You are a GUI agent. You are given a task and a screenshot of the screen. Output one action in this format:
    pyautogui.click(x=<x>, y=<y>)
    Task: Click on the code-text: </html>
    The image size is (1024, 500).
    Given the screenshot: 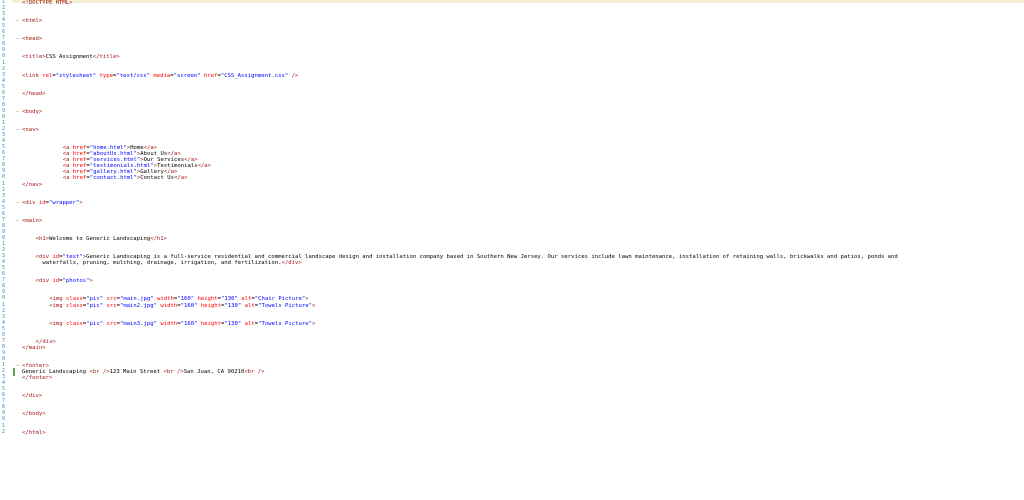 What is the action you would take?
    pyautogui.click(x=34, y=433)
    